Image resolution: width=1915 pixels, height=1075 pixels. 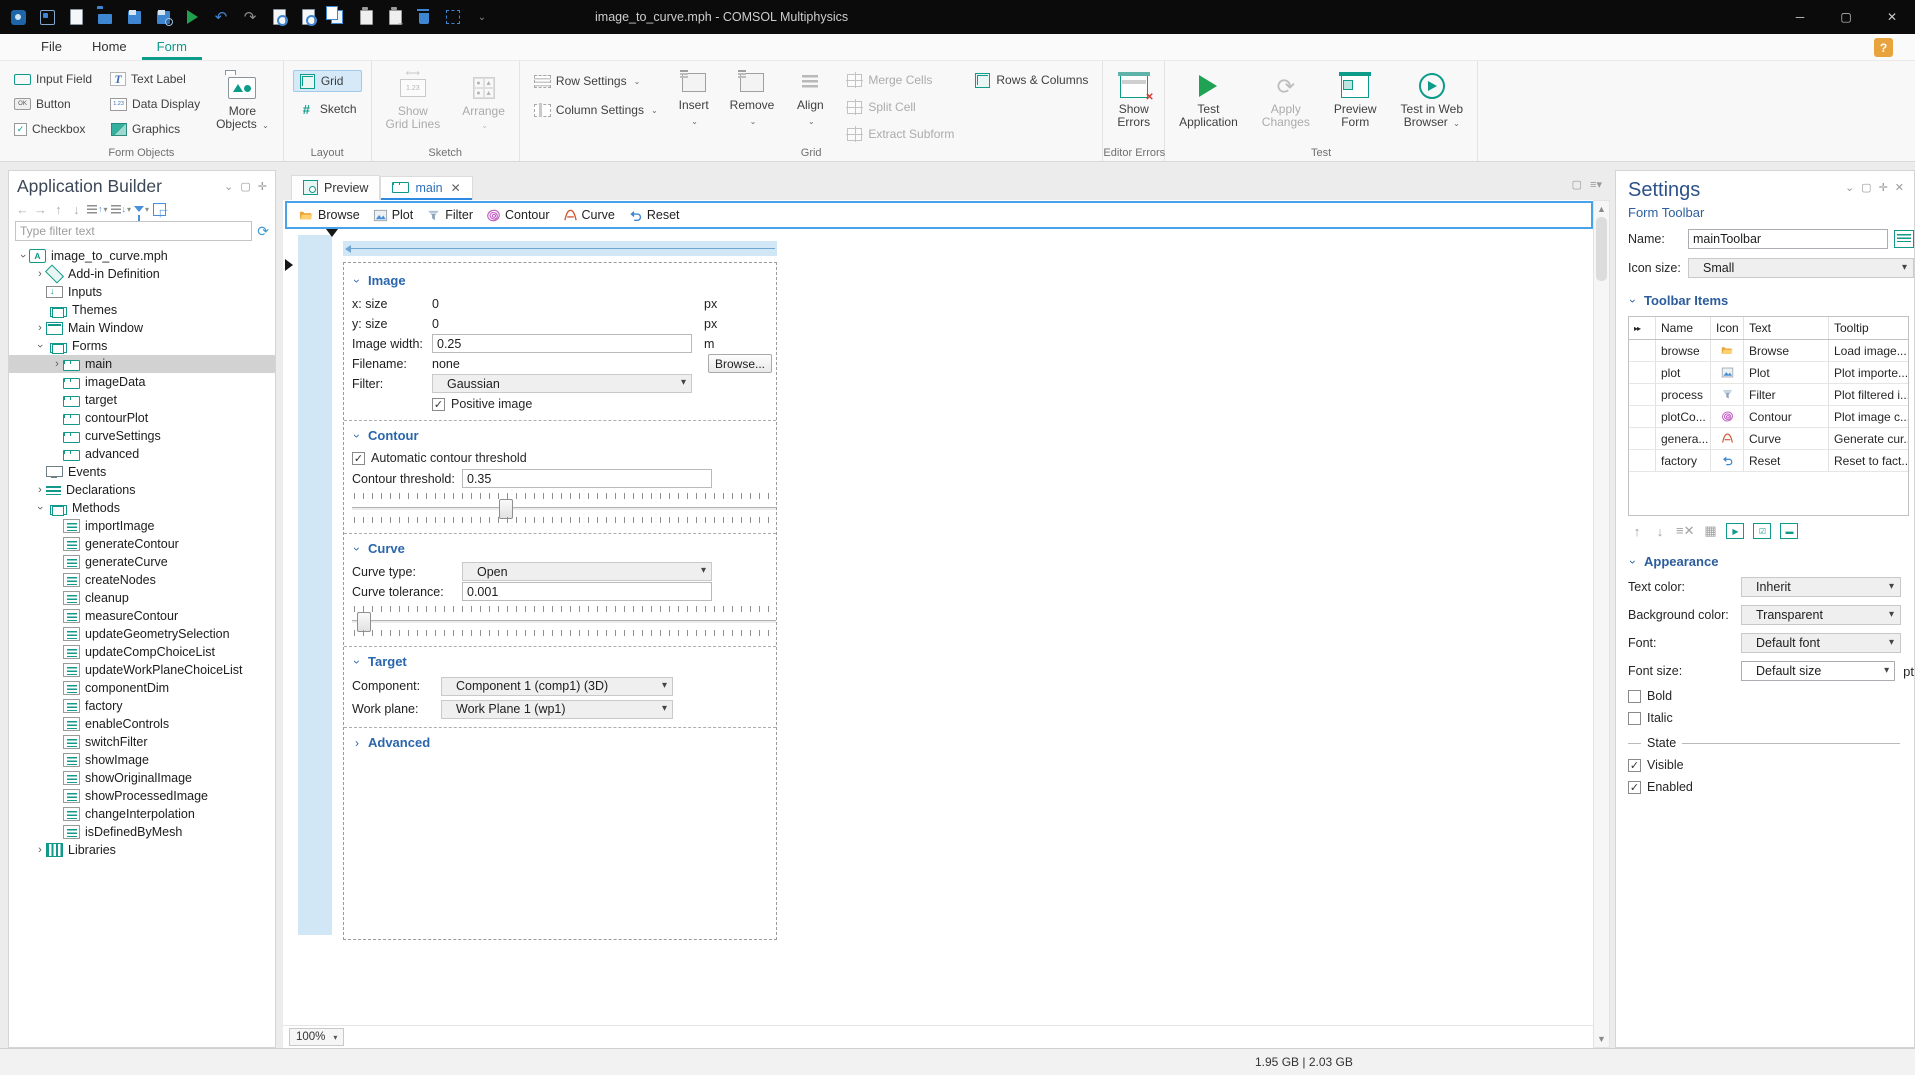 What do you see at coordinates (596, 110) in the screenshot?
I see `column-settings-button: Column Settings ⌄` at bounding box center [596, 110].